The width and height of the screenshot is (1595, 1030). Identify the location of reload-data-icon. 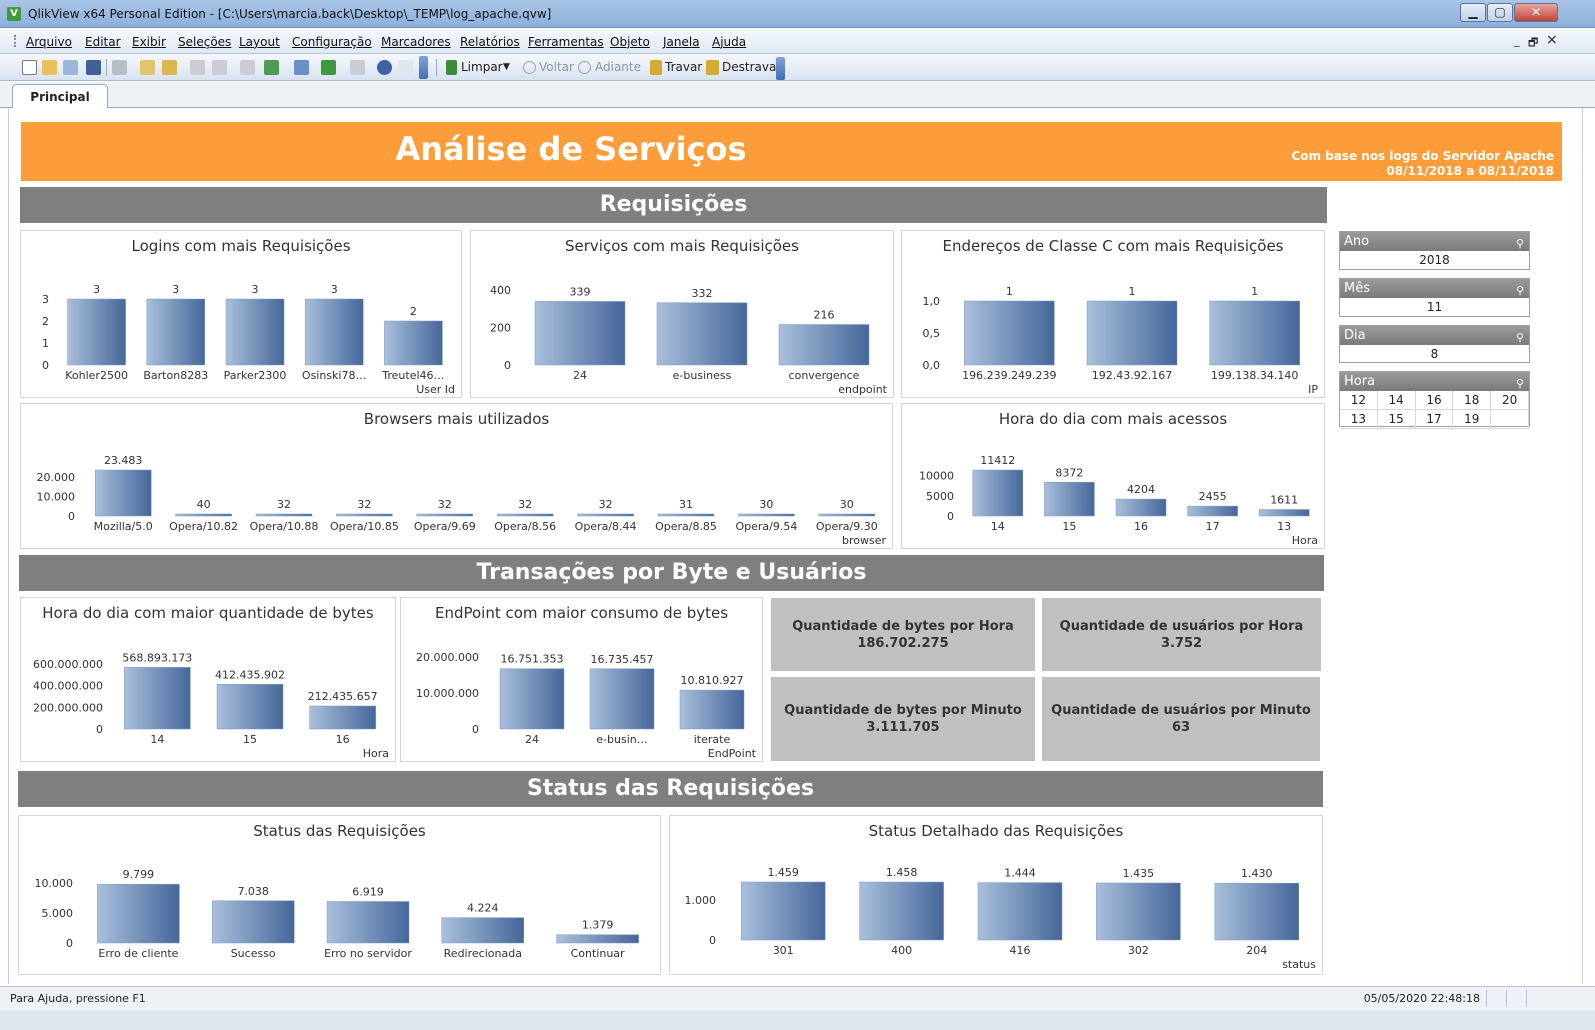
(169, 67).